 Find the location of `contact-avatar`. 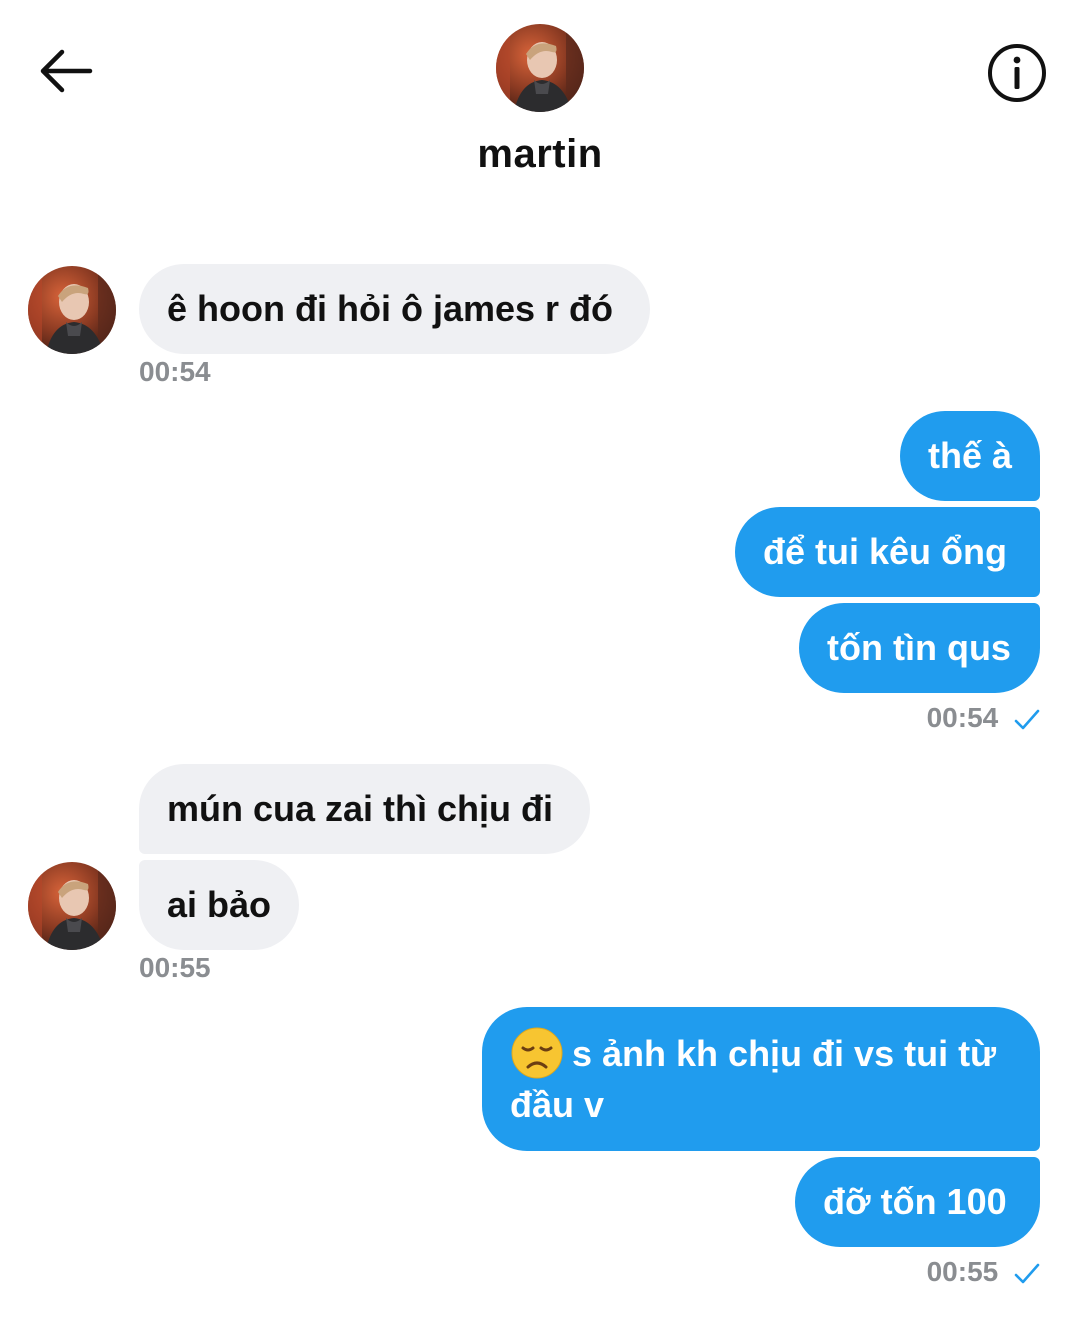

contact-avatar is located at coordinates (540, 68).